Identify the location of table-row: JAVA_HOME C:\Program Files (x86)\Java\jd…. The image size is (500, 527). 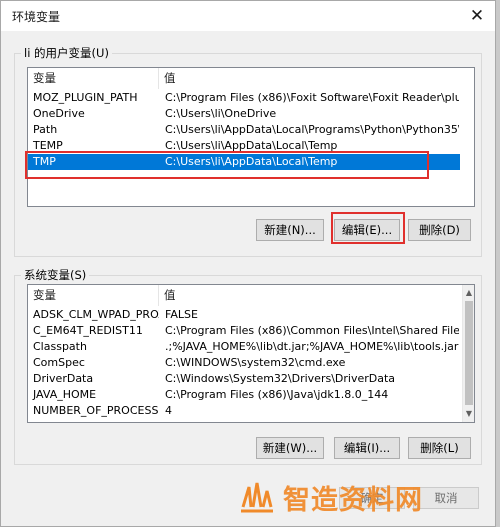
(243, 395).